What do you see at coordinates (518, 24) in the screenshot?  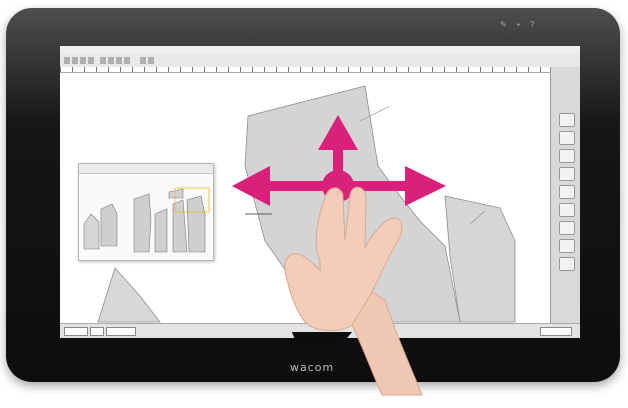 I see `settings-icon: ▪` at bounding box center [518, 24].